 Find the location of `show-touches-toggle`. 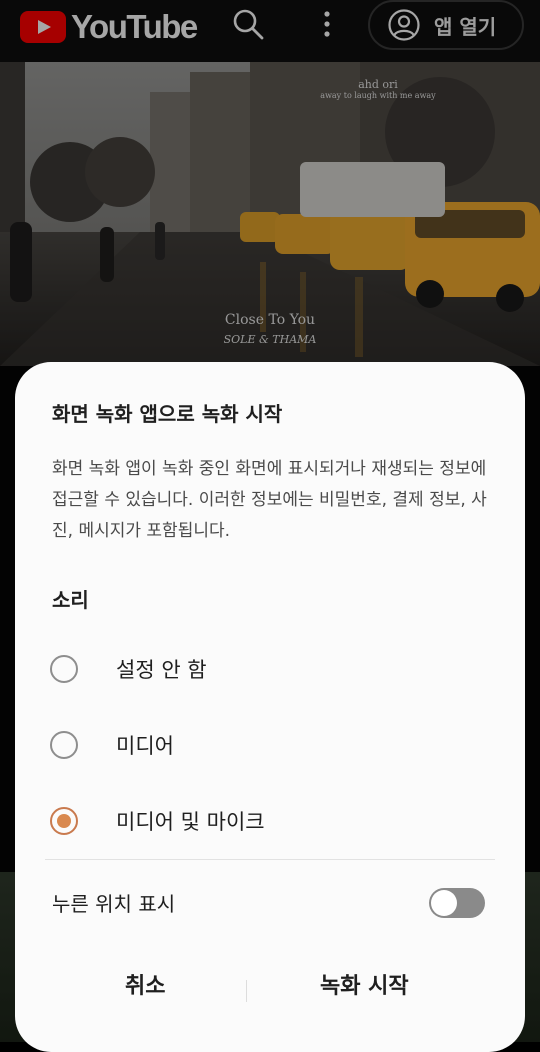

show-touches-toggle is located at coordinates (457, 903).